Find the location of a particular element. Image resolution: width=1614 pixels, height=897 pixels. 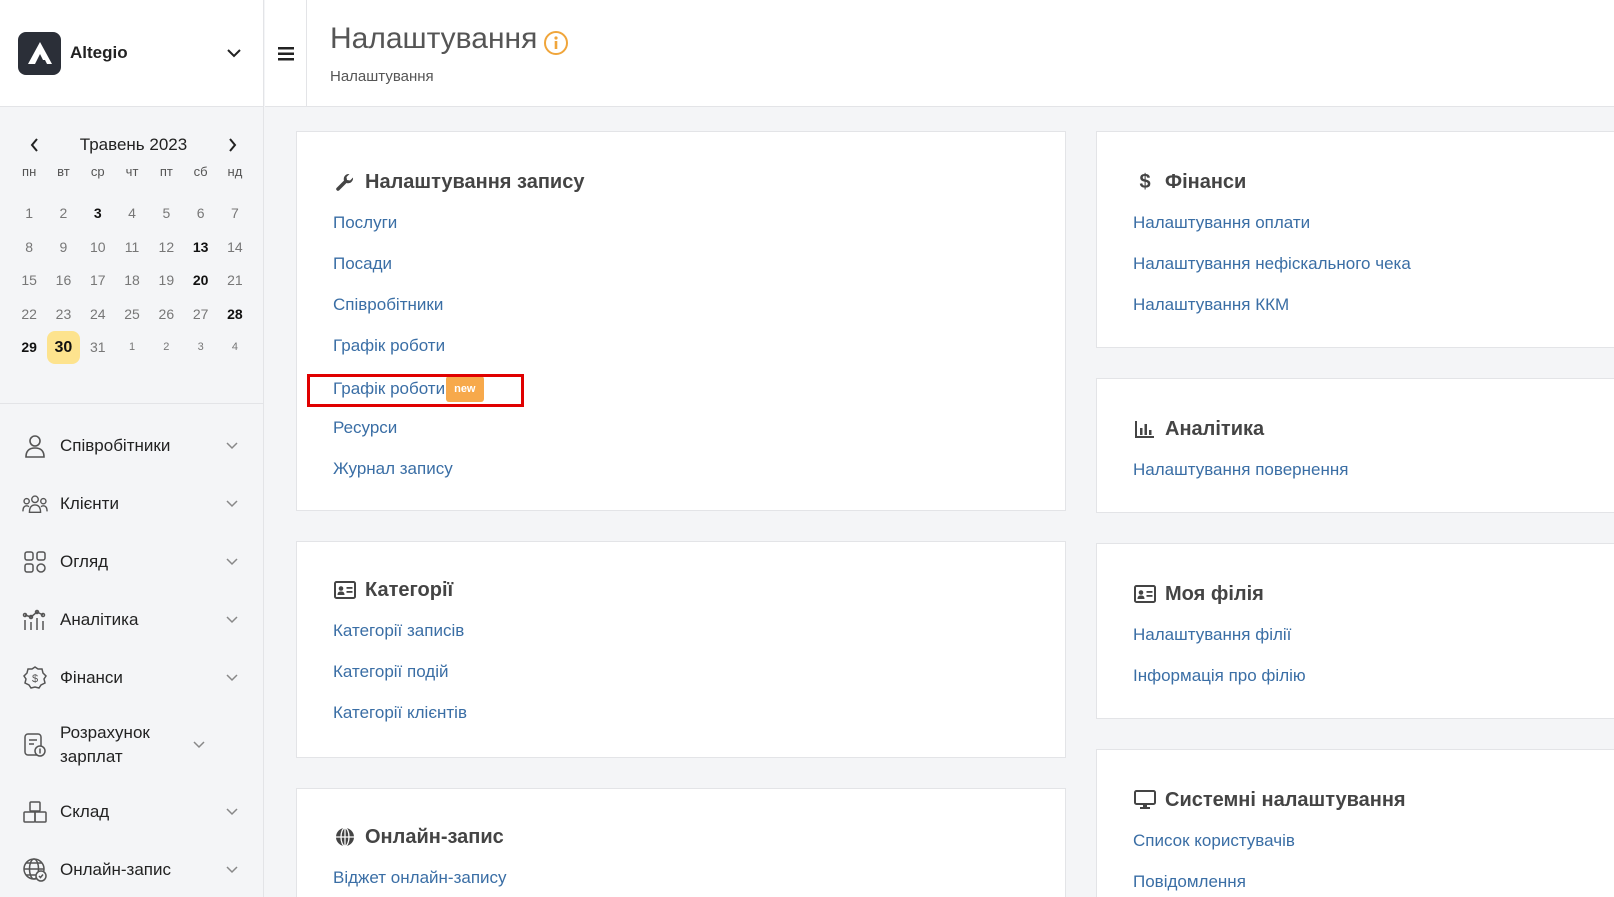

link-branch-settings: Налаштування філії is located at coordinates (1219, 644).